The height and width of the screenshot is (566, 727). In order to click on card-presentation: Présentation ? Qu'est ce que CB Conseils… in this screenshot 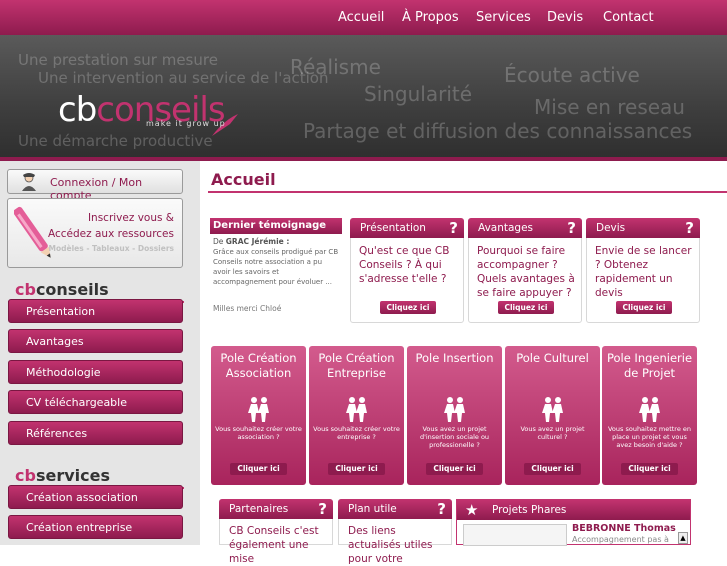, I will do `click(407, 270)`.